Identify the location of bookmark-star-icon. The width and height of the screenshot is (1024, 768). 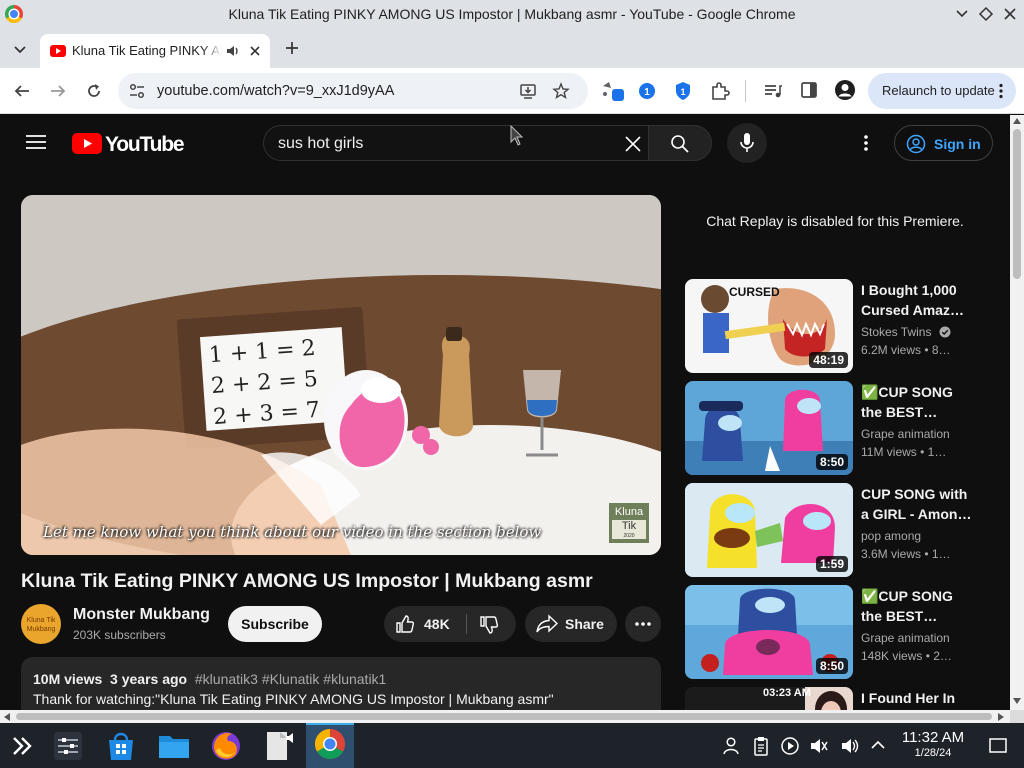
(561, 91).